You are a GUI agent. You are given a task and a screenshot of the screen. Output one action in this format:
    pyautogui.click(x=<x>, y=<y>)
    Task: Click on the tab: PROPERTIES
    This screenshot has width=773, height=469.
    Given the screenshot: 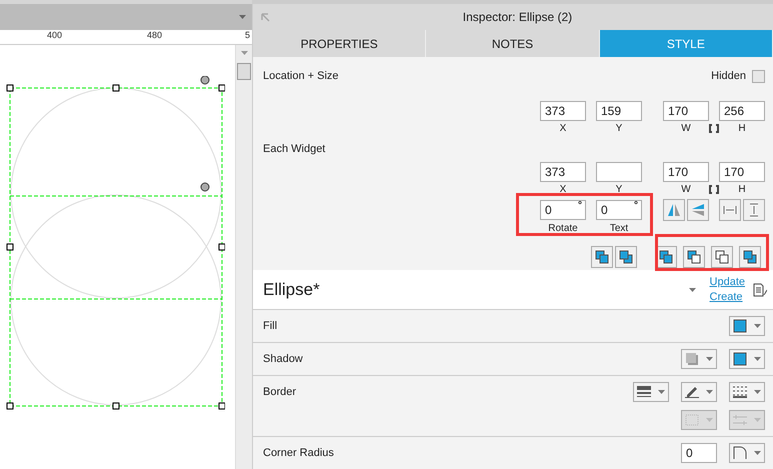 What is the action you would take?
    pyautogui.click(x=339, y=43)
    